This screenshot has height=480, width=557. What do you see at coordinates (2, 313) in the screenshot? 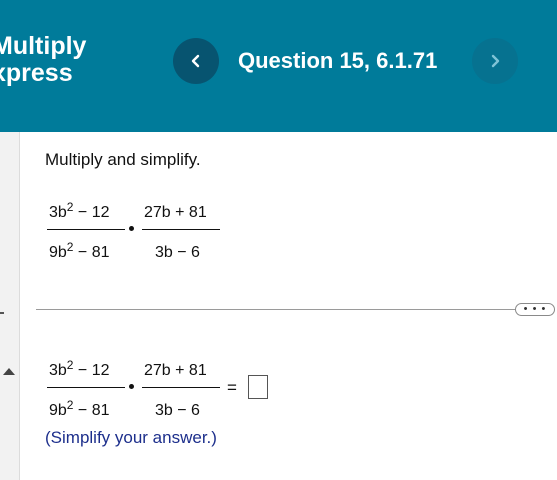
I see `panel-marker` at bounding box center [2, 313].